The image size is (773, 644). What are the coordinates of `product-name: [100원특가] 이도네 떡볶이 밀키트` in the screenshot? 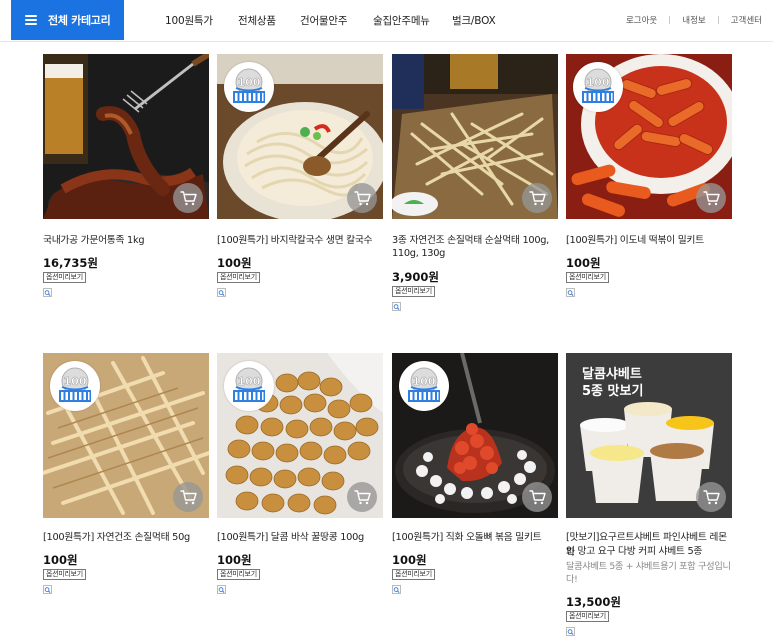 It's located at (651, 240).